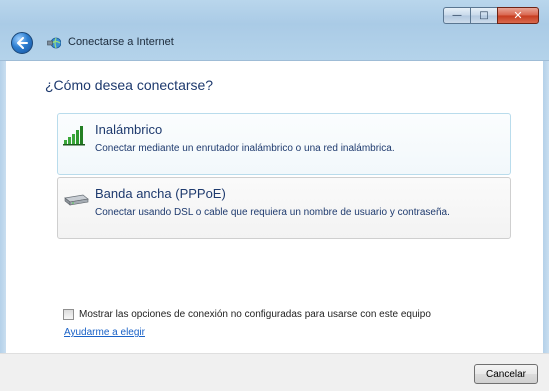 The image size is (549, 391). What do you see at coordinates (129, 85) in the screenshot?
I see `page-heading: ¿Cómo desea conectarse?` at bounding box center [129, 85].